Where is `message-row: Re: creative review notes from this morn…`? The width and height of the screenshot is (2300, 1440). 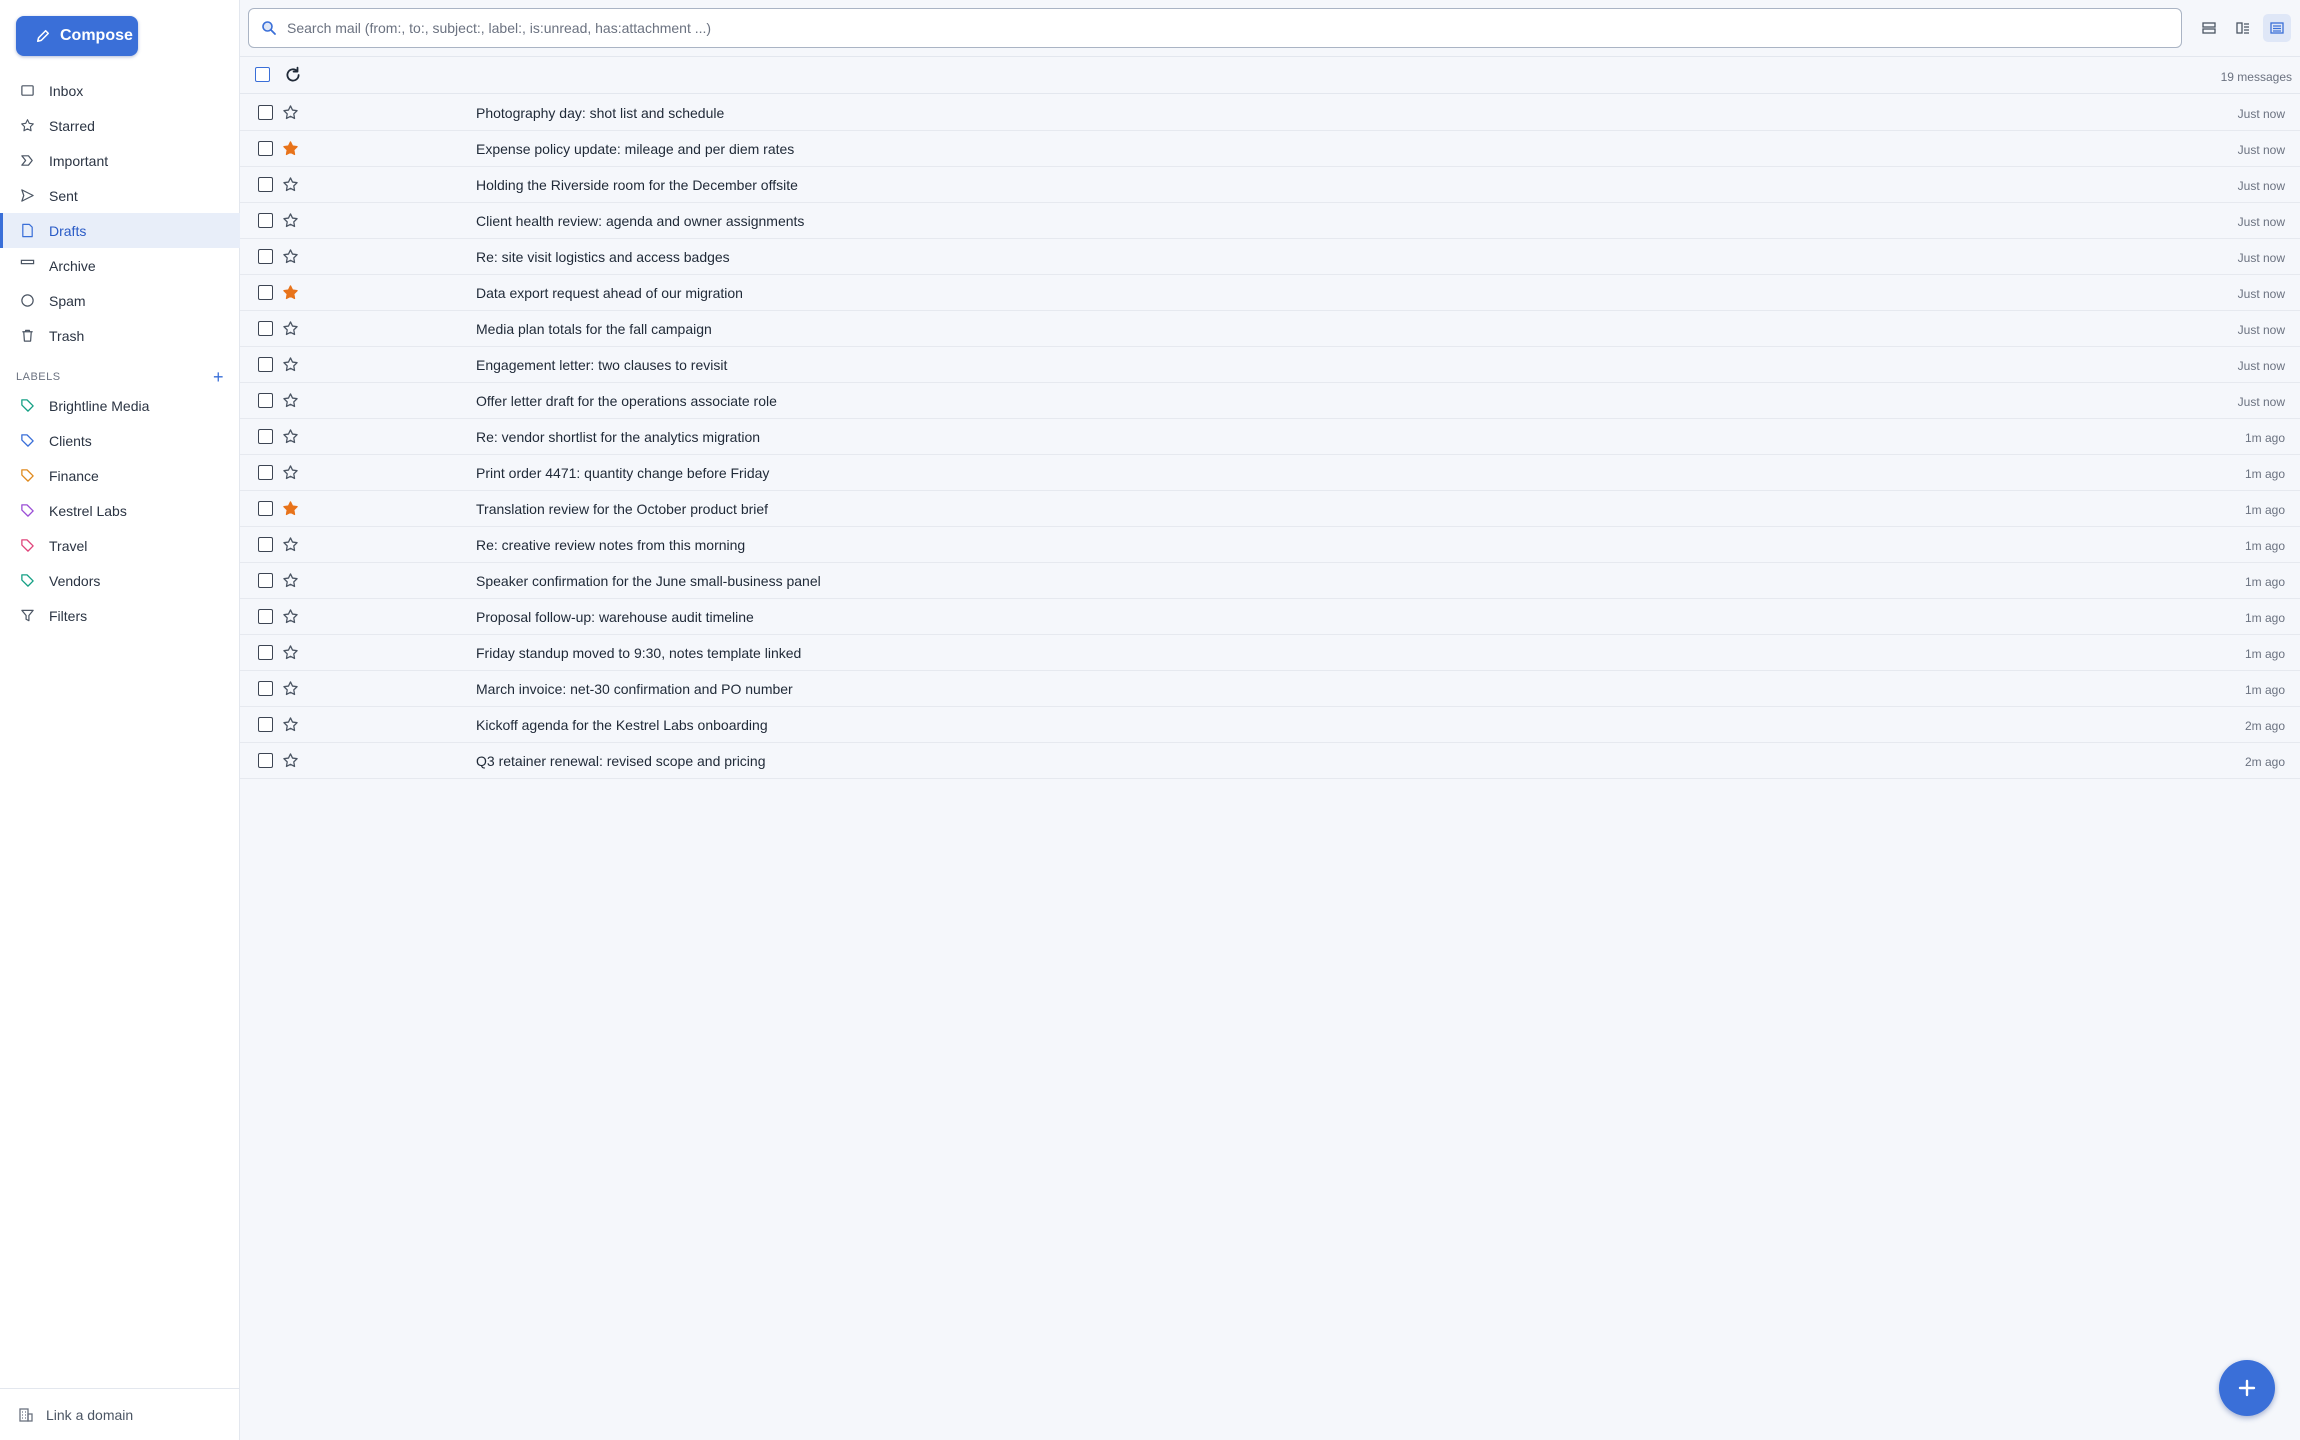
message-row: Re: creative review notes from this morn… is located at coordinates (1270, 545).